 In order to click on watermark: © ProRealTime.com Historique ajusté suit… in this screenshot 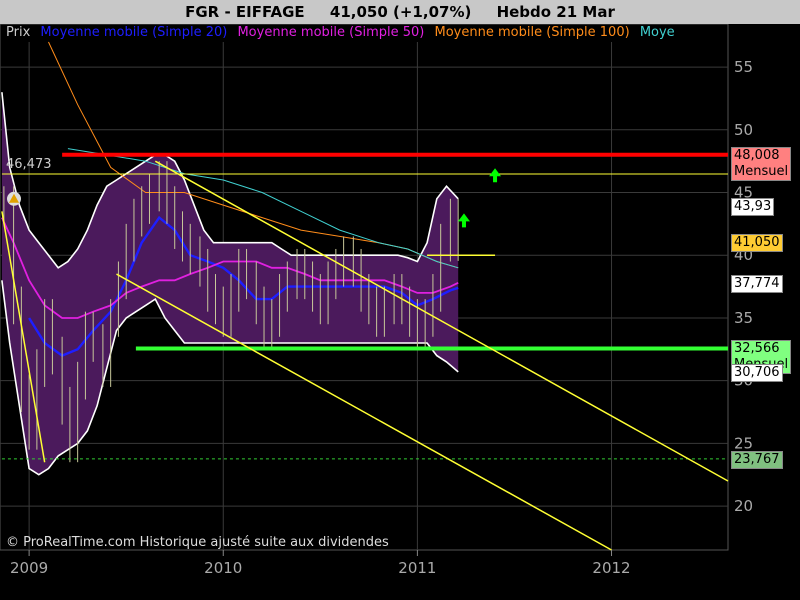, I will do `click(197, 542)`.